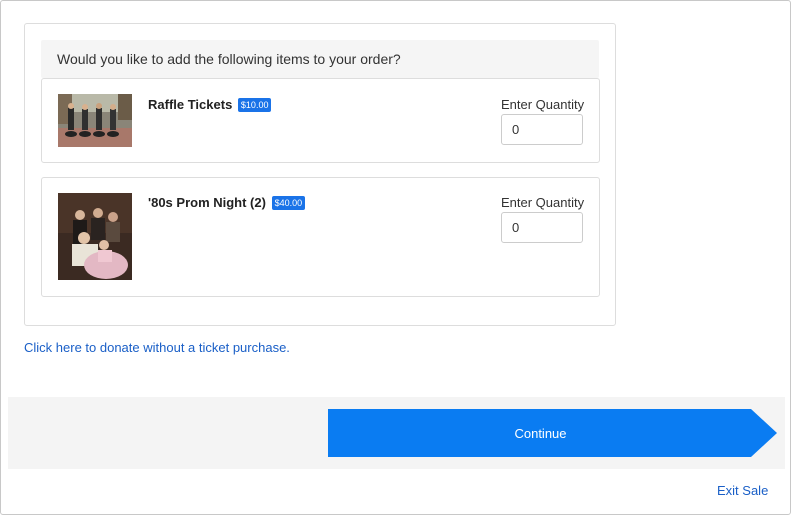  I want to click on item-name: '80s Prom Night (2), so click(207, 202).